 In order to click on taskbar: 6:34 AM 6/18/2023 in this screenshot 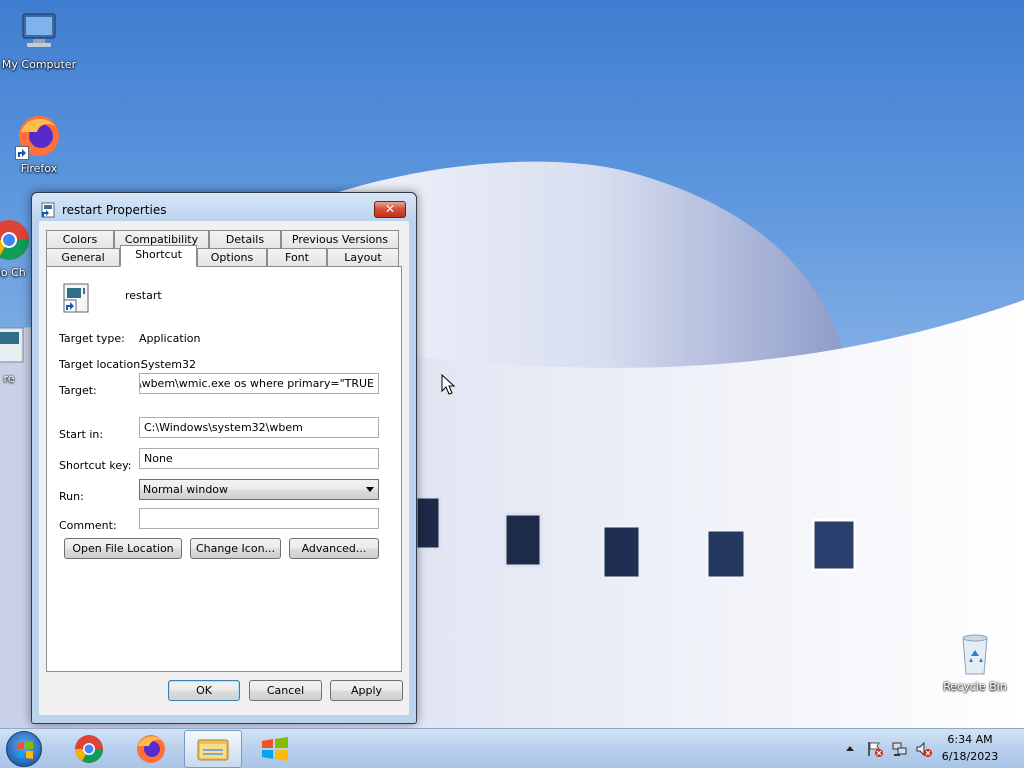, I will do `click(512, 748)`.